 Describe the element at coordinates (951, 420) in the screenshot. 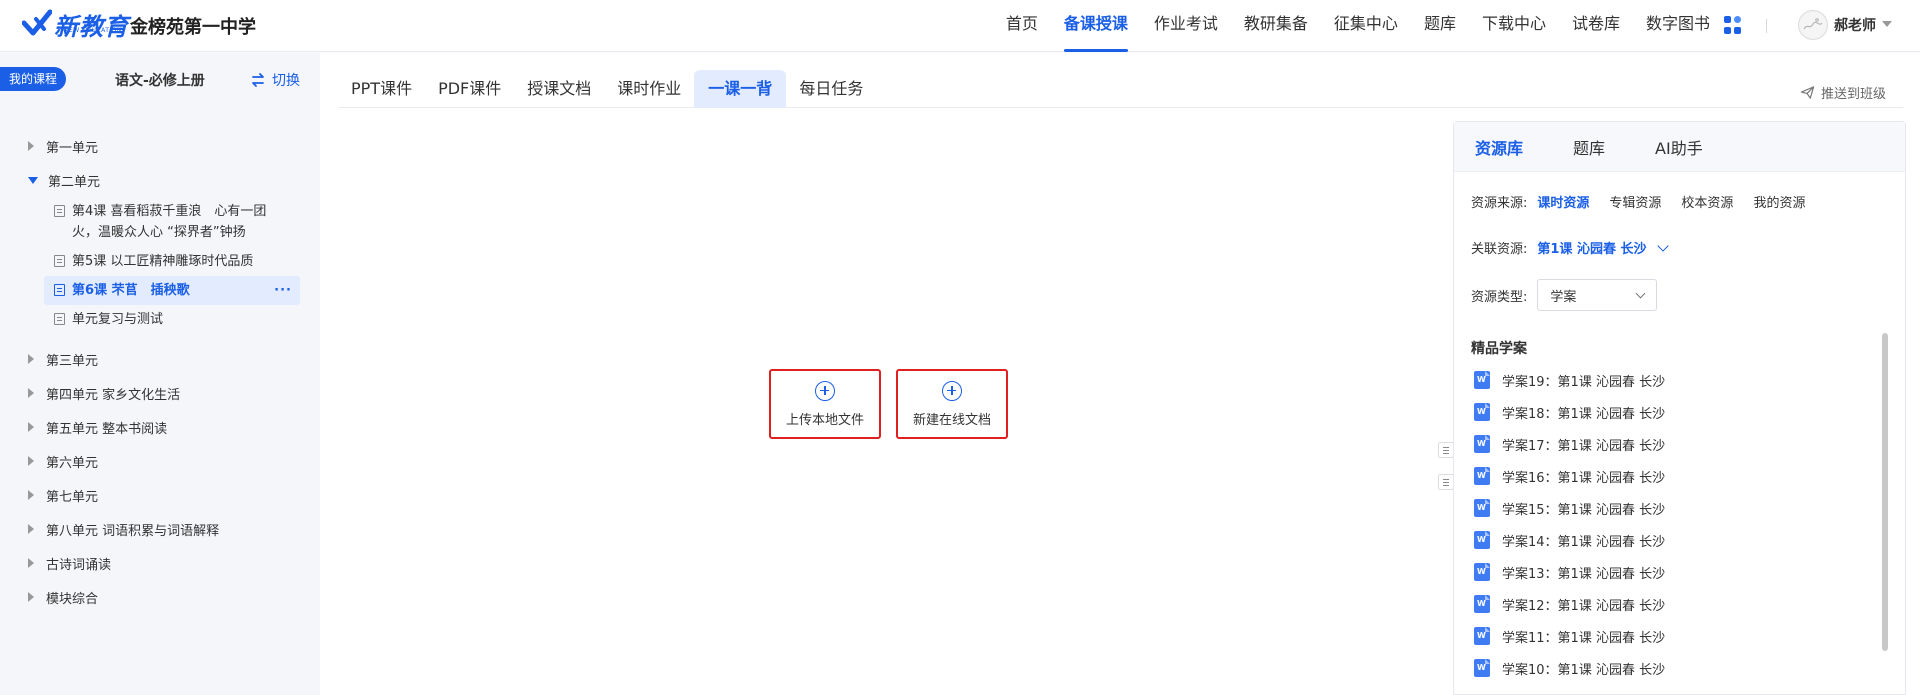

I see `new-online-doc-label: 新建在线文档` at that location.